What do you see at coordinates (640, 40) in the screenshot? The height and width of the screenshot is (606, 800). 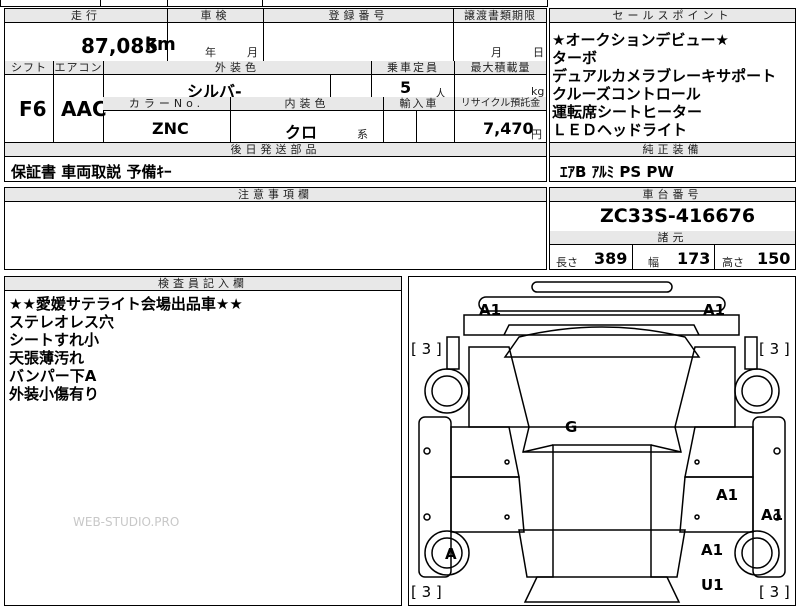 I see `list-item: ★オークションデビュー★` at bounding box center [640, 40].